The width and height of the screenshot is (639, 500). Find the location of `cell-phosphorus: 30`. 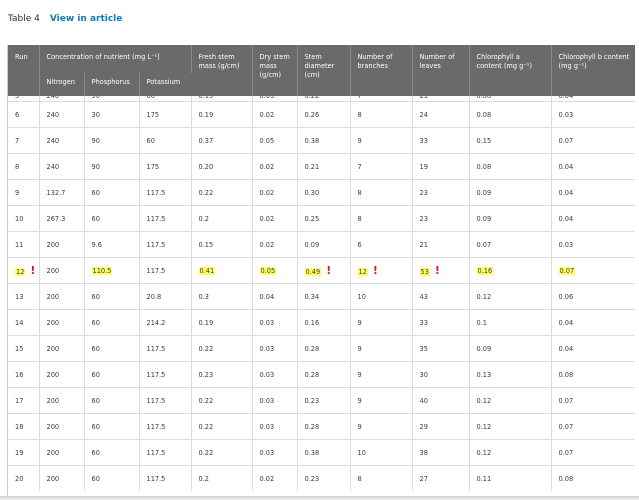

cell-phosphorus: 30 is located at coordinates (112, 114).